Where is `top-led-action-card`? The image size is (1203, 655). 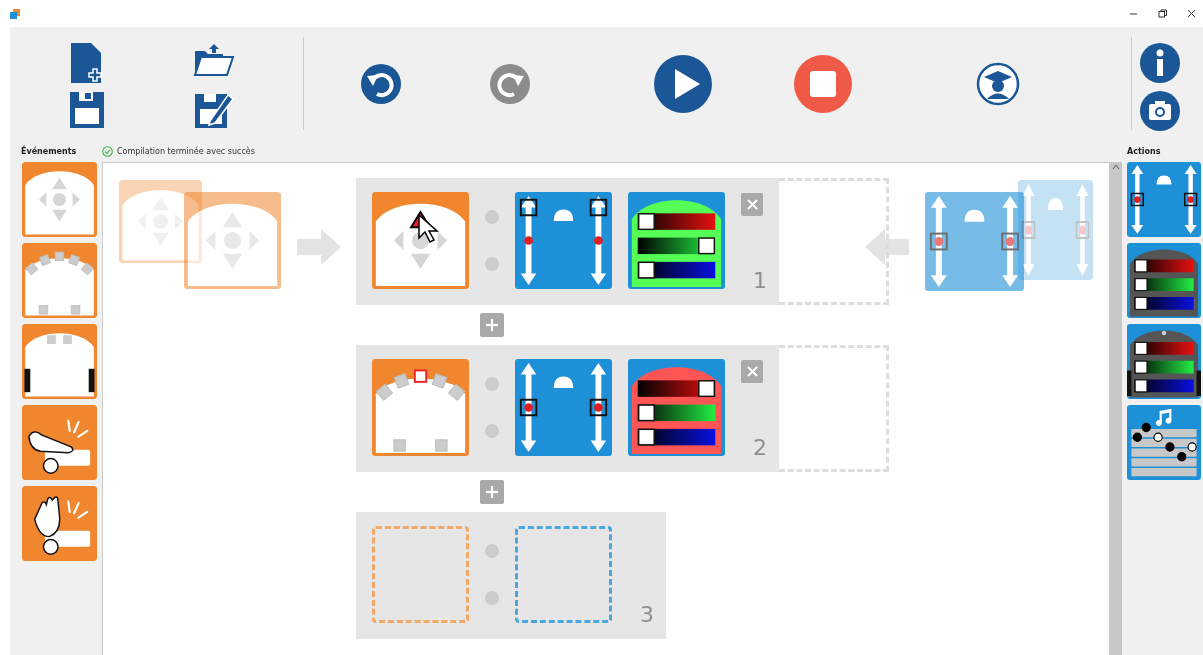 top-led-action-card is located at coordinates (1164, 280).